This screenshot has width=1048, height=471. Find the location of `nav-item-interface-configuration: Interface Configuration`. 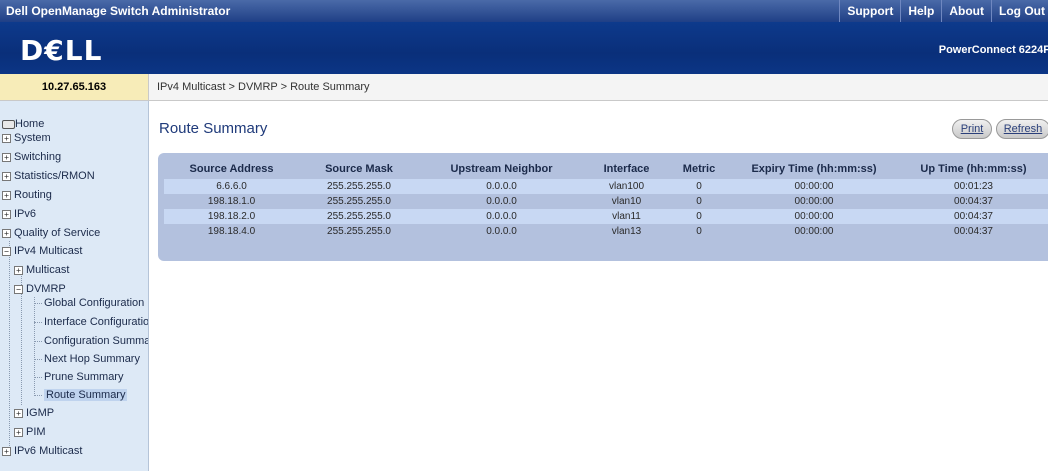

nav-item-interface-configuration: Interface Configuration is located at coordinates (96, 322).